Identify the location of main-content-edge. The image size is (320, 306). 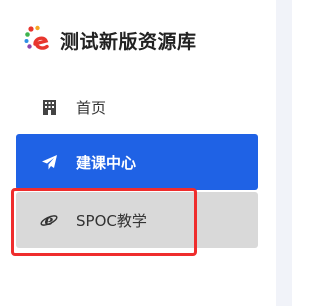
(284, 153).